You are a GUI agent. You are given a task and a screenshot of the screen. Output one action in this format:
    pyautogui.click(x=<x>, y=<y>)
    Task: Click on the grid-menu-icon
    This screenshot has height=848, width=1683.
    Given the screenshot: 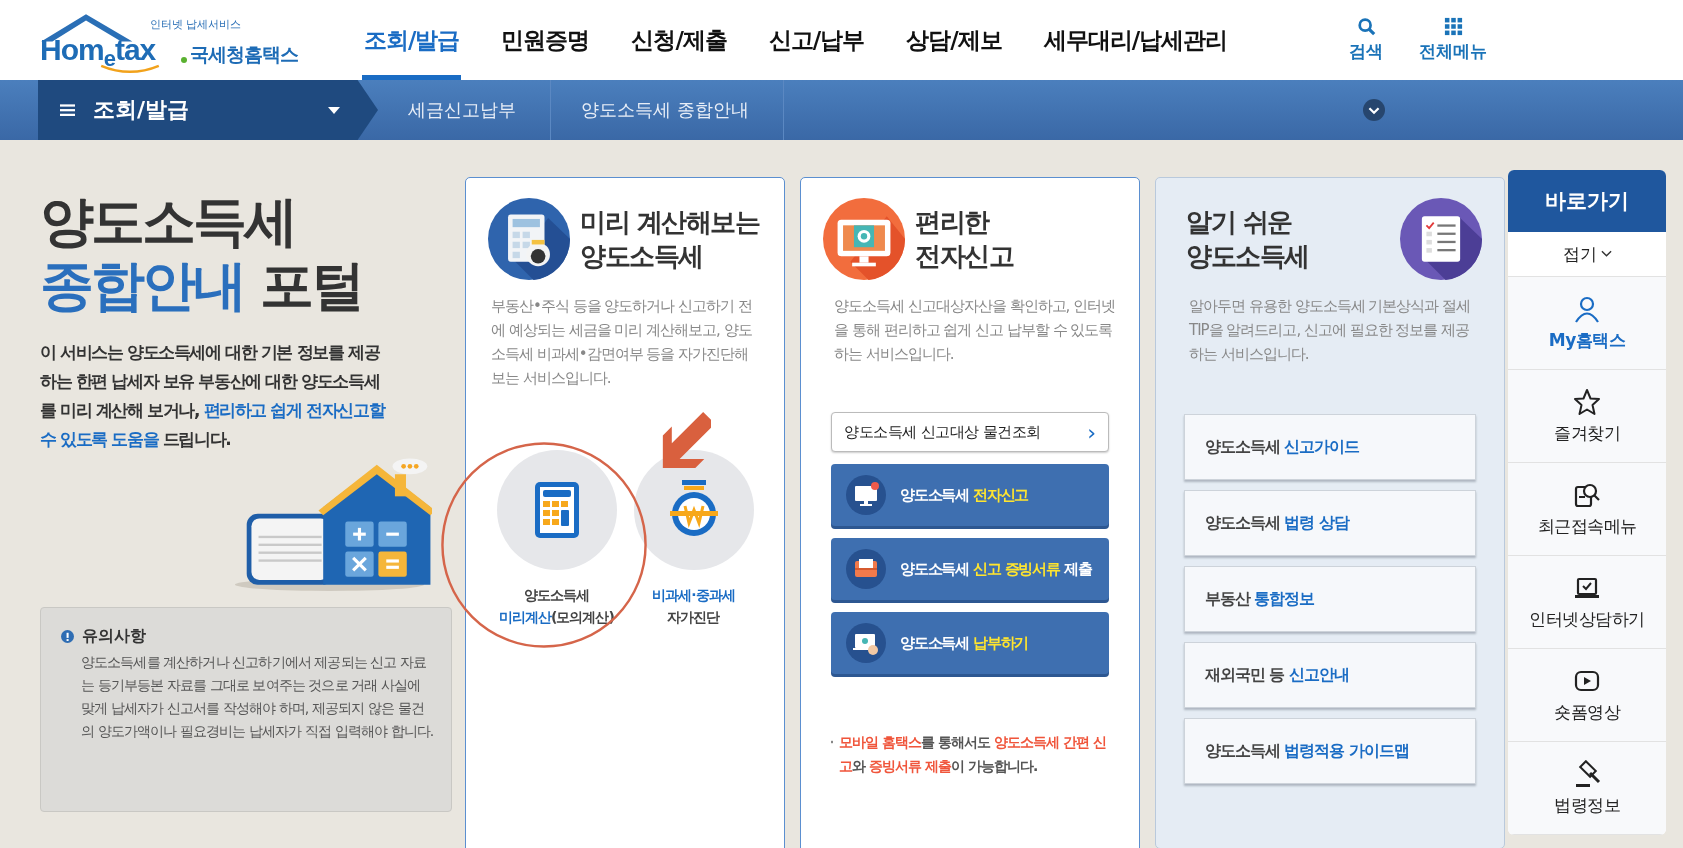 What is the action you would take?
    pyautogui.click(x=1453, y=26)
    